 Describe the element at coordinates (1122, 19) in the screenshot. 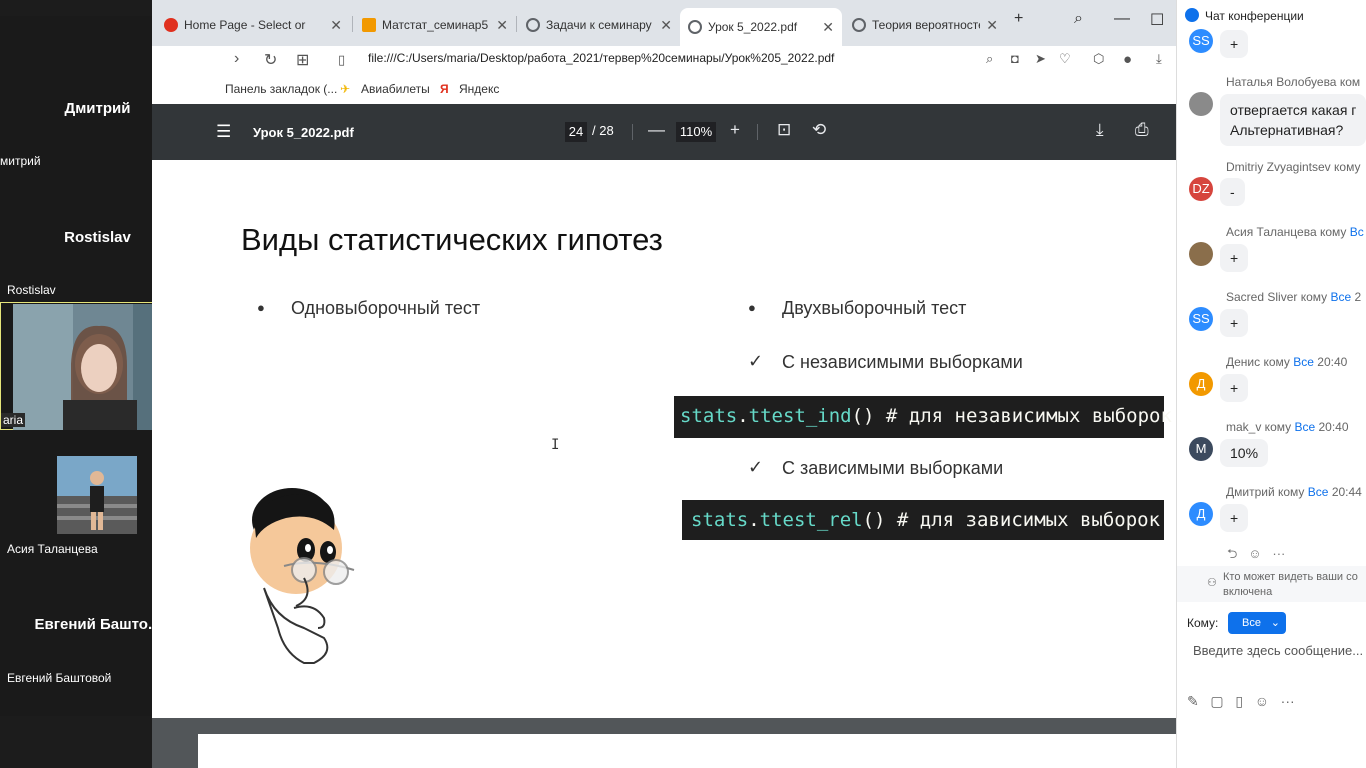

I see `minimize-icon: —` at that location.